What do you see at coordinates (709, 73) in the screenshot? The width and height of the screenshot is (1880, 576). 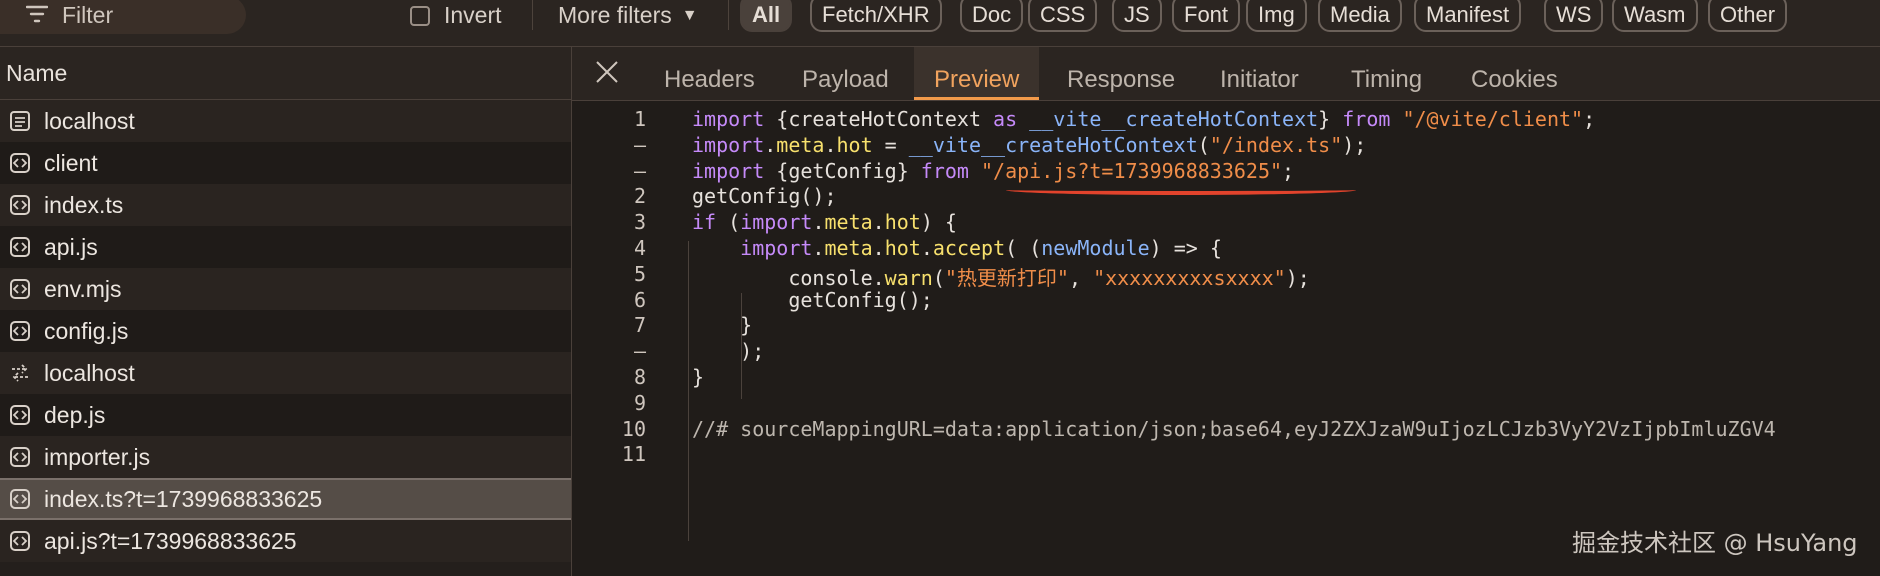 I see `tab-headers: Headers` at bounding box center [709, 73].